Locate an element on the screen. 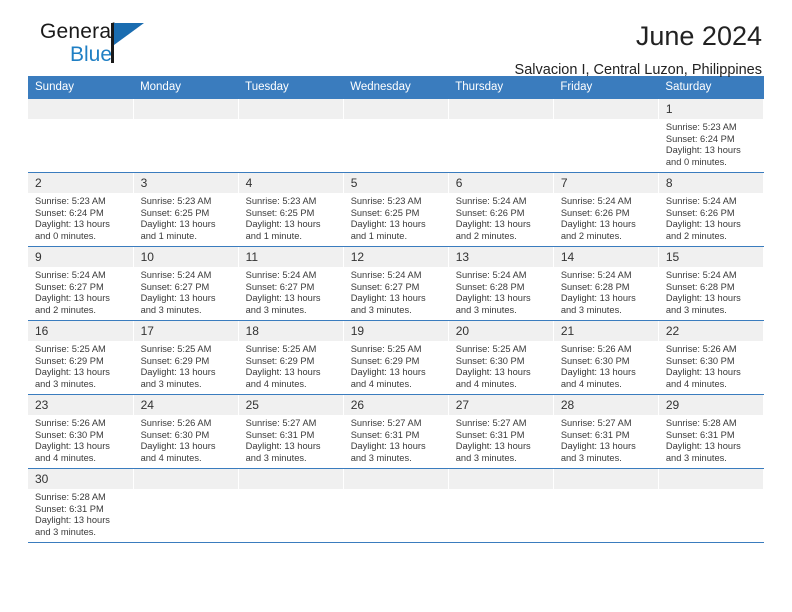 This screenshot has width=792, height=612. sunset-text: Sunset: 6:30 PM is located at coordinates (700, 360).